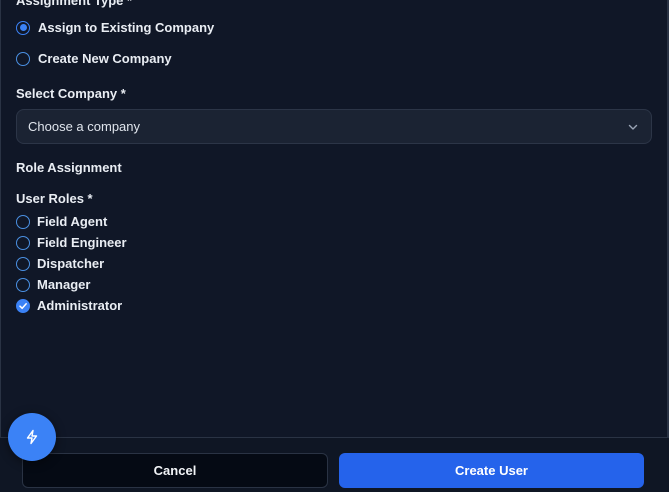  Describe the element at coordinates (491, 470) in the screenshot. I see `create-user-button: Create User` at that location.